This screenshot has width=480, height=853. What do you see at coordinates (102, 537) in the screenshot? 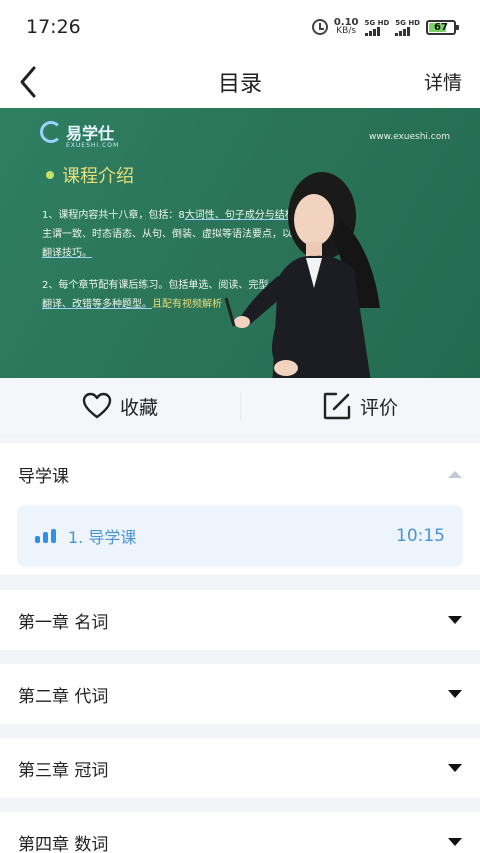
I see `lesson-title: 1. 导学课` at bounding box center [102, 537].